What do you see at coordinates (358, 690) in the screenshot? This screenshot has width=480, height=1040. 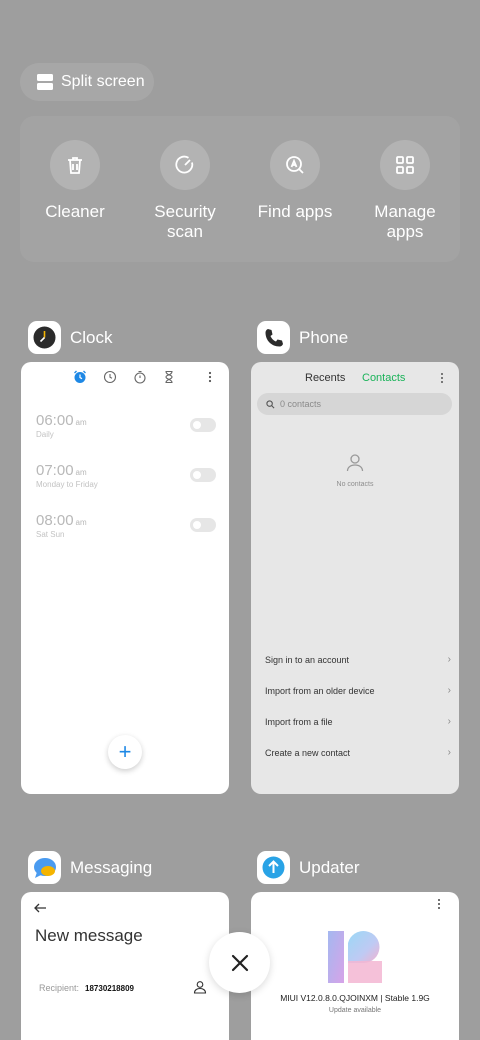 I see `import-older-device-row: Import from an older device ›` at bounding box center [358, 690].